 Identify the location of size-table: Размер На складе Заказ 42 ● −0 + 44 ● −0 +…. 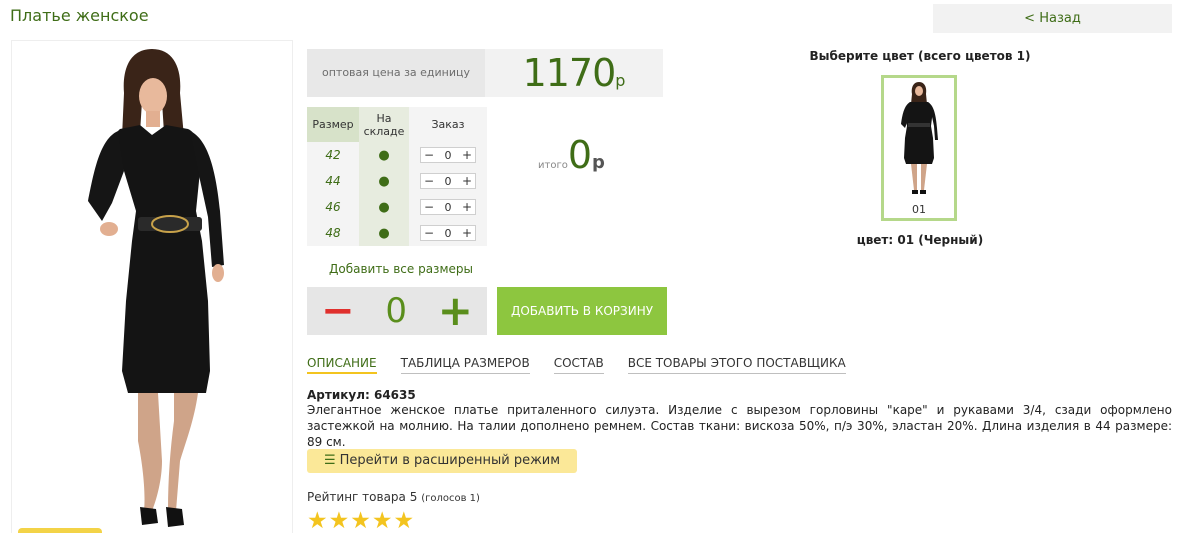
(397, 176).